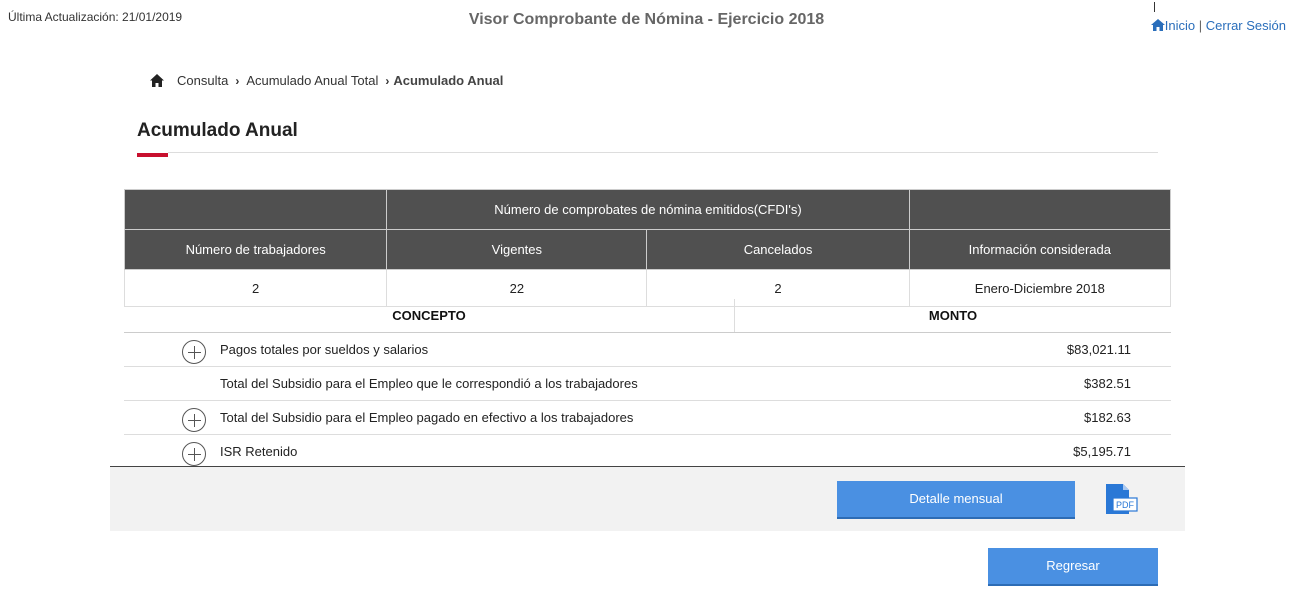  What do you see at coordinates (1040, 249) in the screenshot?
I see `column-header: Información considerada` at bounding box center [1040, 249].